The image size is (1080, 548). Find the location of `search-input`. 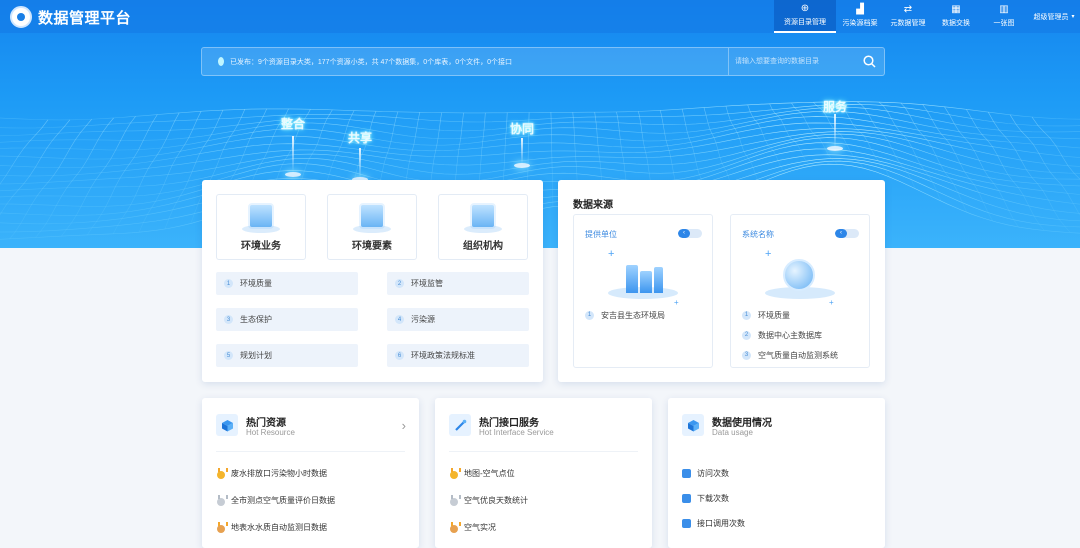

search-input is located at coordinates (791, 61).